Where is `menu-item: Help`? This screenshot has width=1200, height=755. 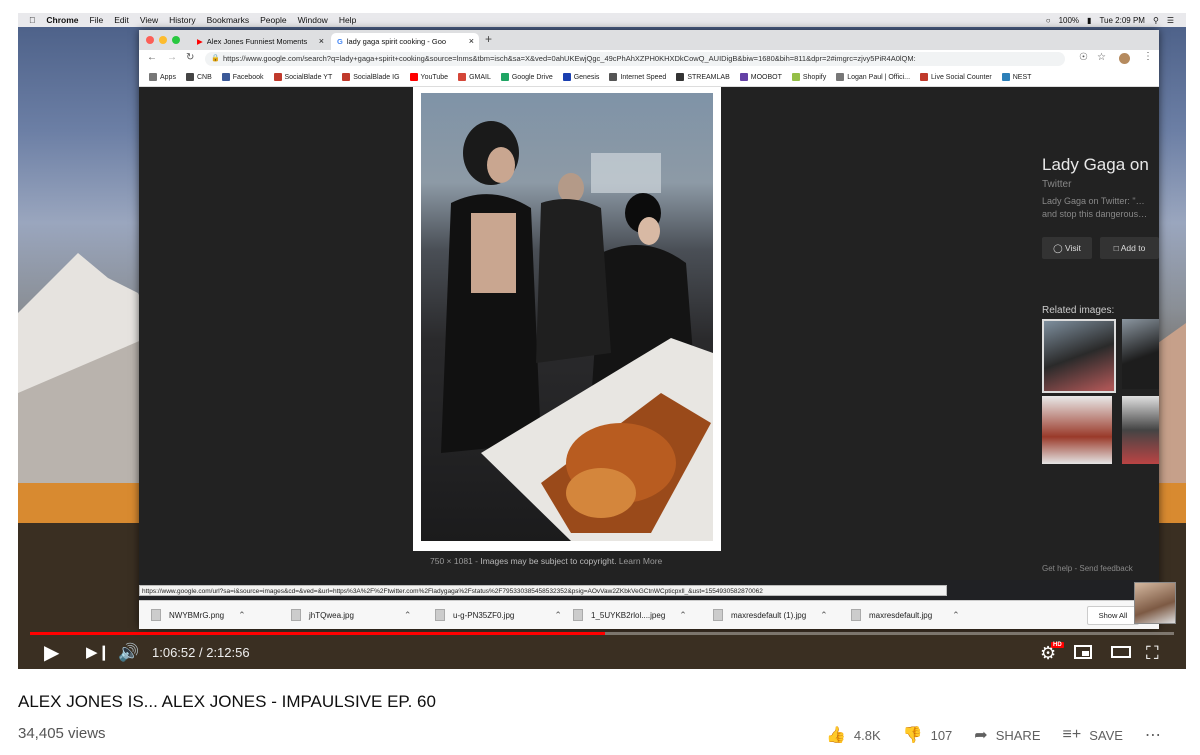 menu-item: Help is located at coordinates (347, 20).